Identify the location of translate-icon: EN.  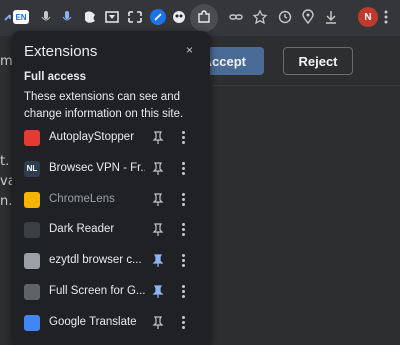
(21, 17).